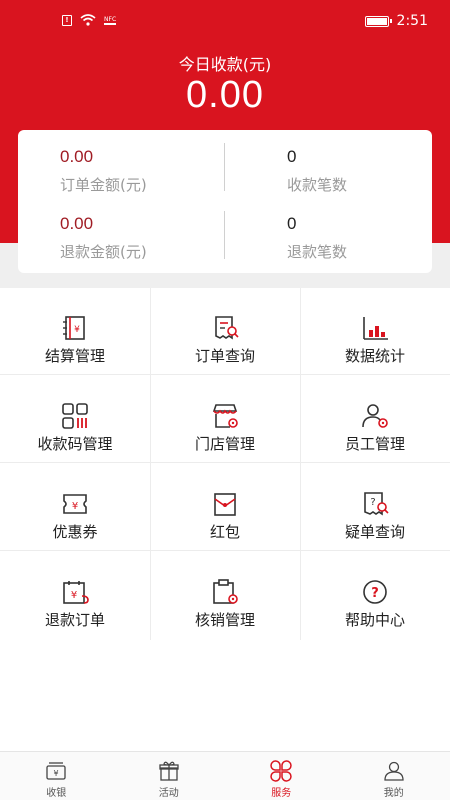 The image size is (450, 800). What do you see at coordinates (378, 21) in the screenshot?
I see `battery-icon` at bounding box center [378, 21].